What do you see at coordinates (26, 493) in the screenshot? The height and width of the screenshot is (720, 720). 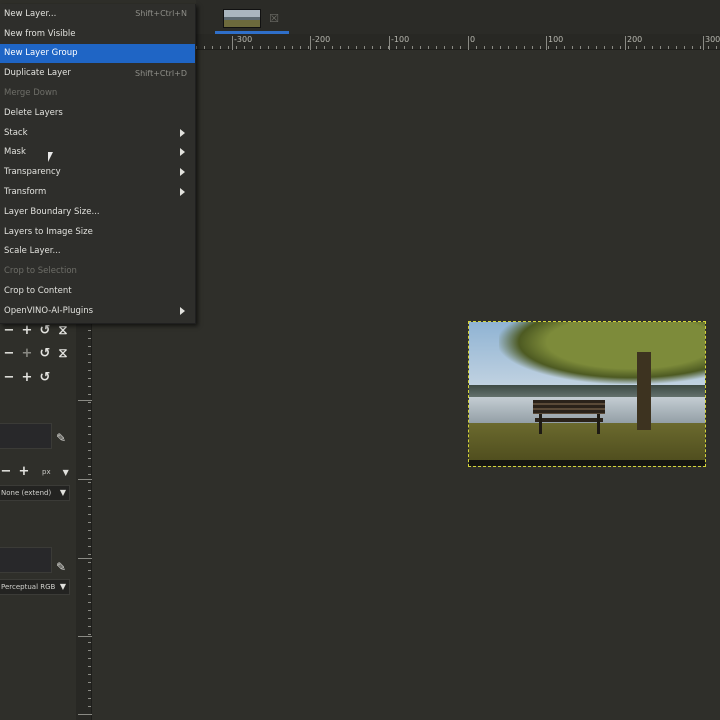 I see `interpolation-value: None (extend)` at bounding box center [26, 493].